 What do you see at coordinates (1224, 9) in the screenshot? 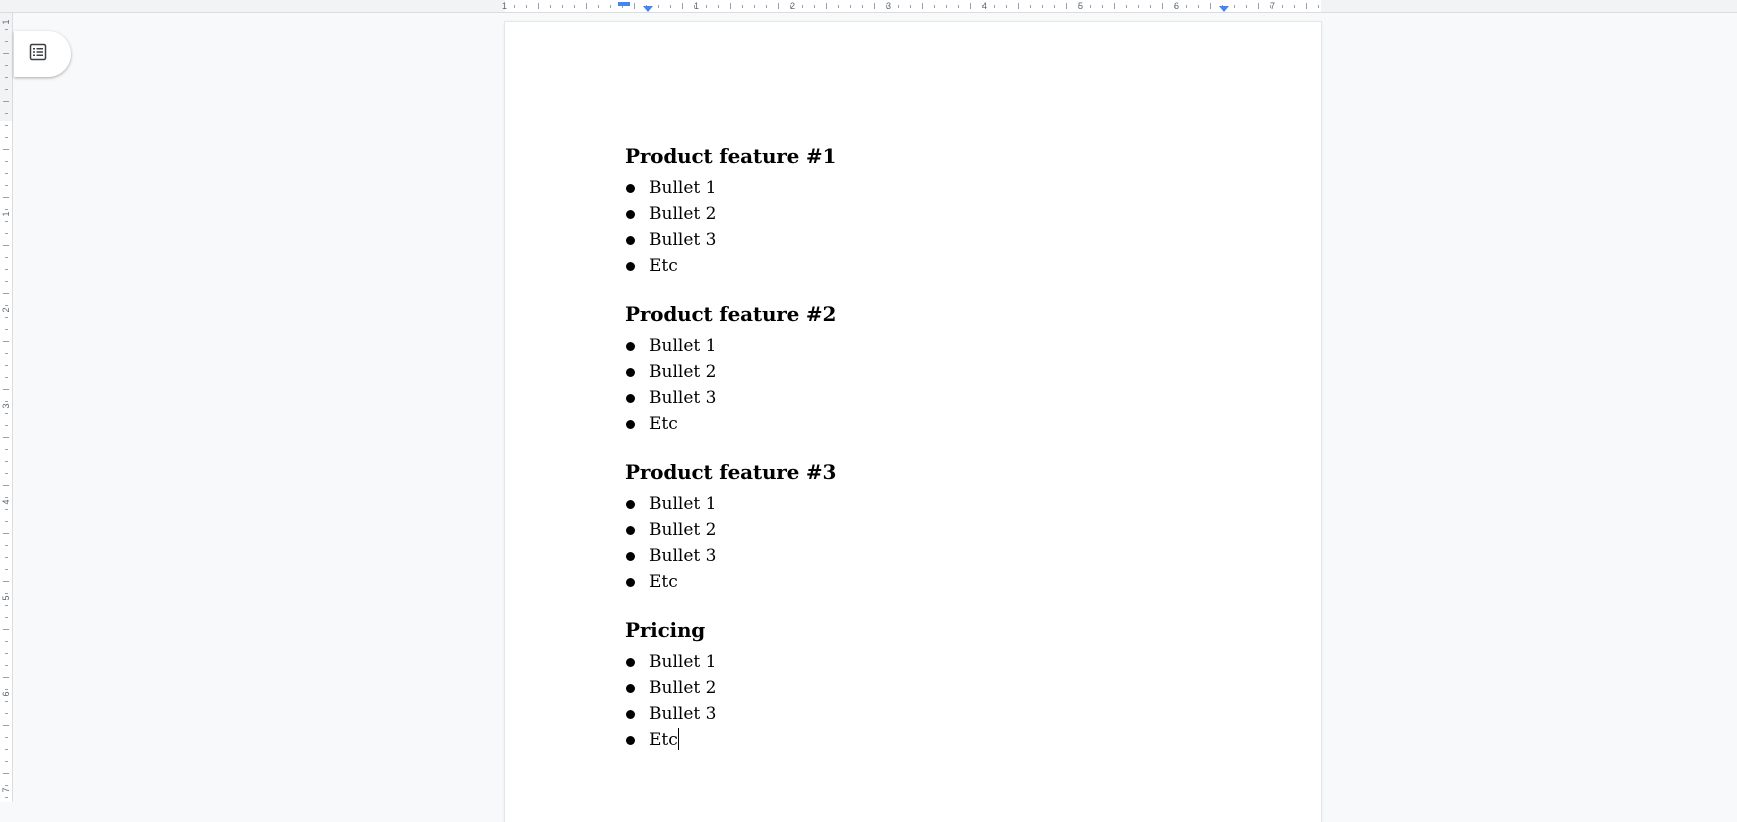
I see `right-indent-marker` at bounding box center [1224, 9].